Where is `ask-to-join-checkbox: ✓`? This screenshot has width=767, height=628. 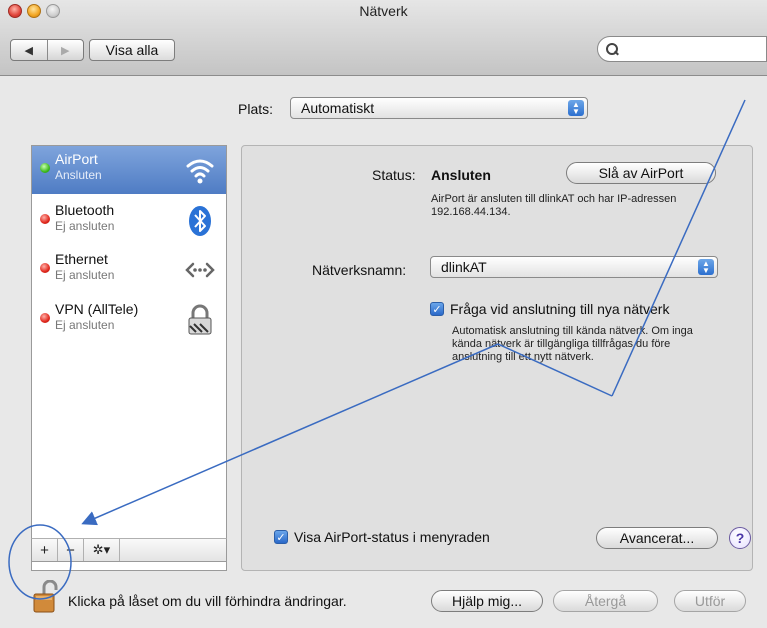 ask-to-join-checkbox: ✓ is located at coordinates (437, 309).